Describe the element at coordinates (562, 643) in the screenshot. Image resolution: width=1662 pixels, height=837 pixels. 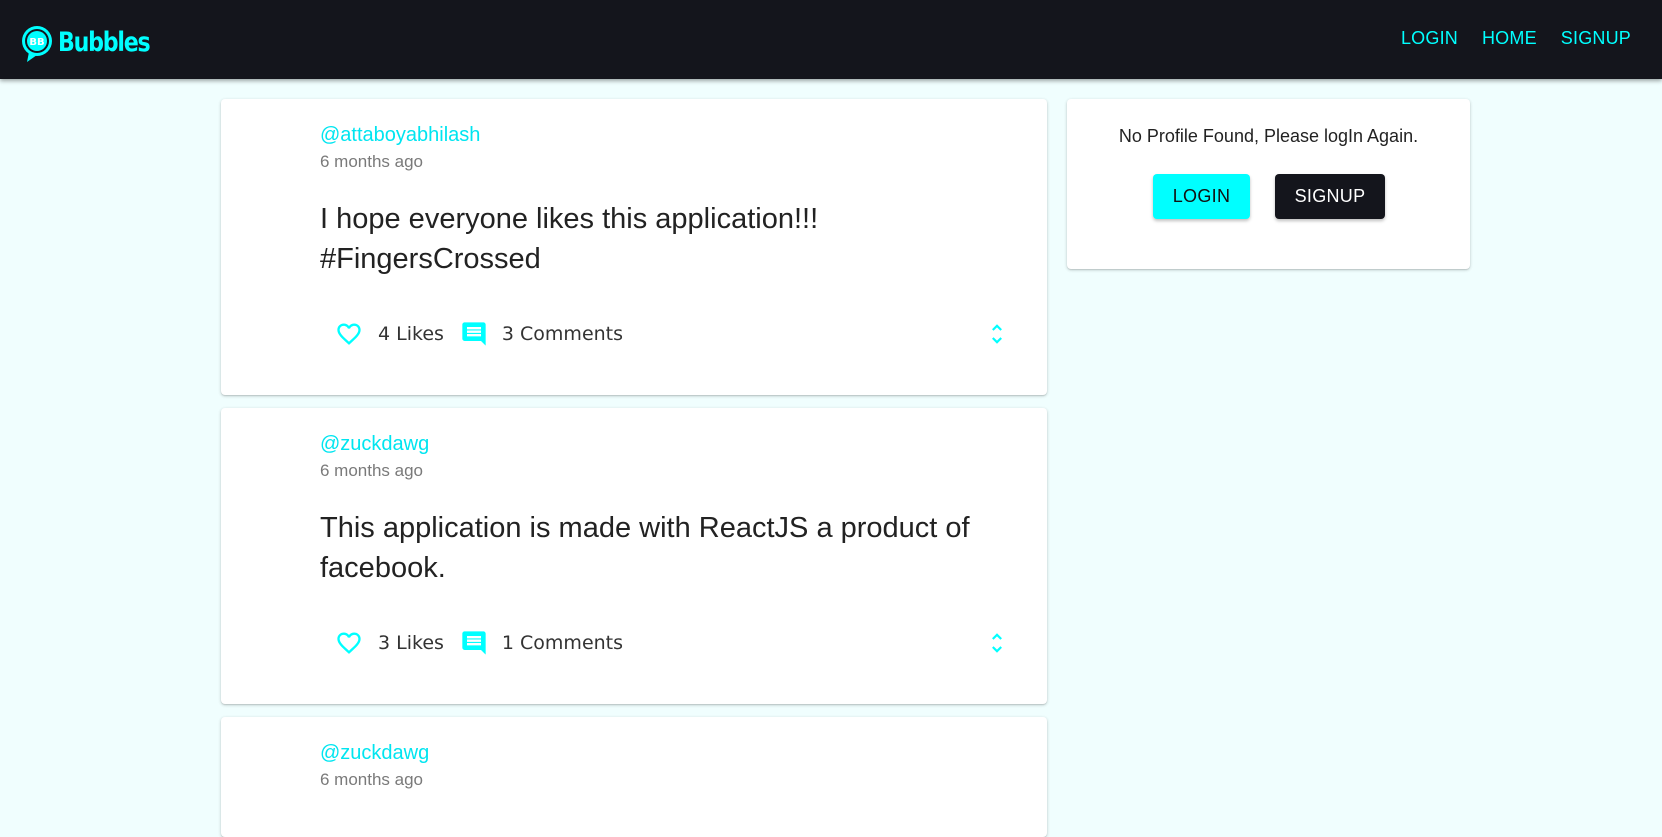
I see `comments-count: 1 Comments` at that location.